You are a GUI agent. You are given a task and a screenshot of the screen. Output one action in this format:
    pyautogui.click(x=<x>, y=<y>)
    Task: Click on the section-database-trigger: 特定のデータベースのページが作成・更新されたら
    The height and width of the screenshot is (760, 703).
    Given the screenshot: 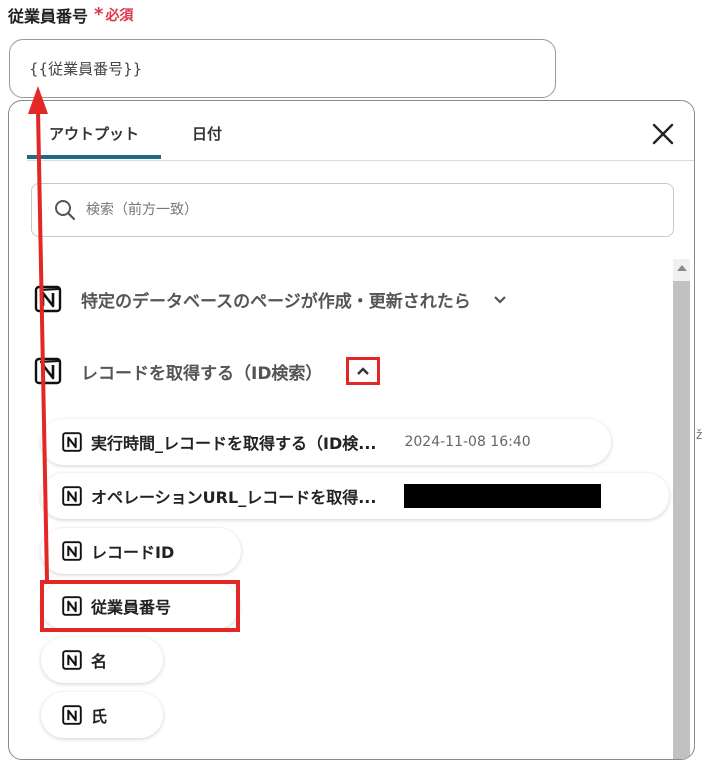 What is the action you would take?
    pyautogui.click(x=272, y=299)
    